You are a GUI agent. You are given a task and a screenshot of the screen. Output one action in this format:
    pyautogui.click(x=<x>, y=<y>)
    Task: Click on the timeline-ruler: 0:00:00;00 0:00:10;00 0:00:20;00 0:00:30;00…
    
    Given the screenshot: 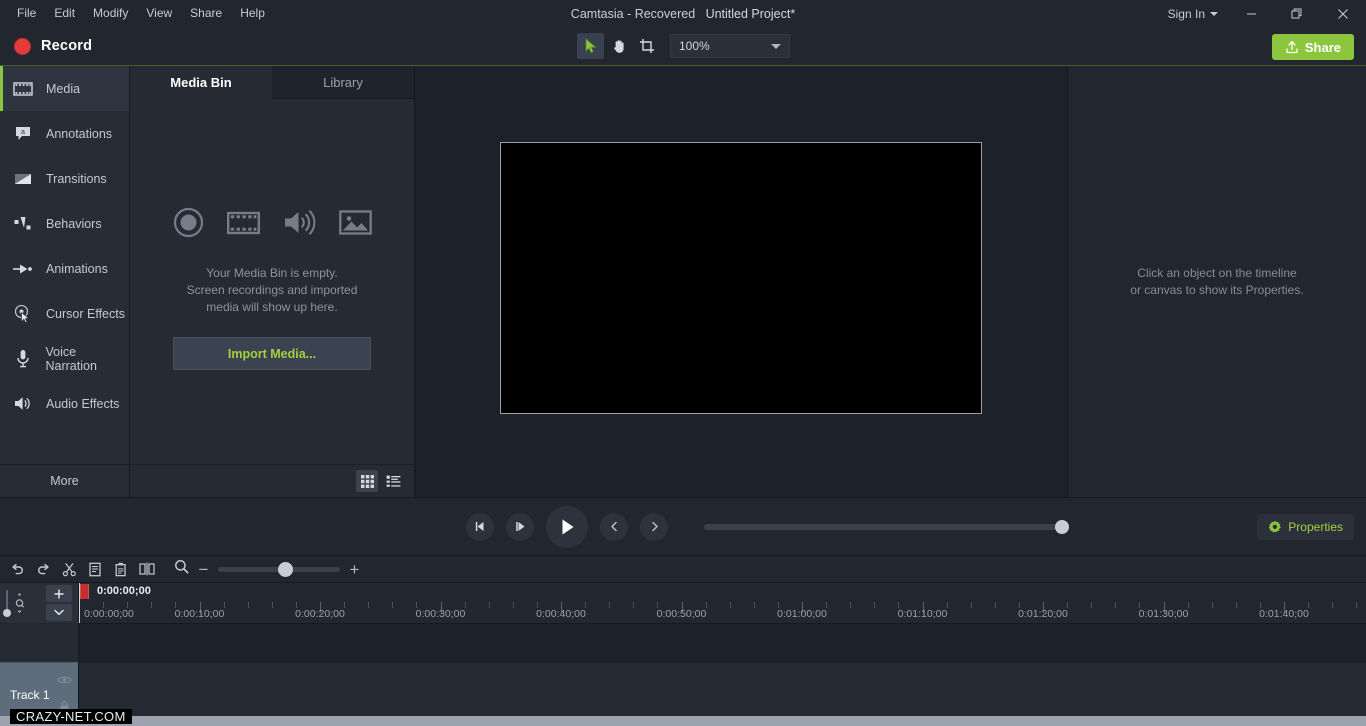 What is the action you would take?
    pyautogui.click(x=722, y=603)
    